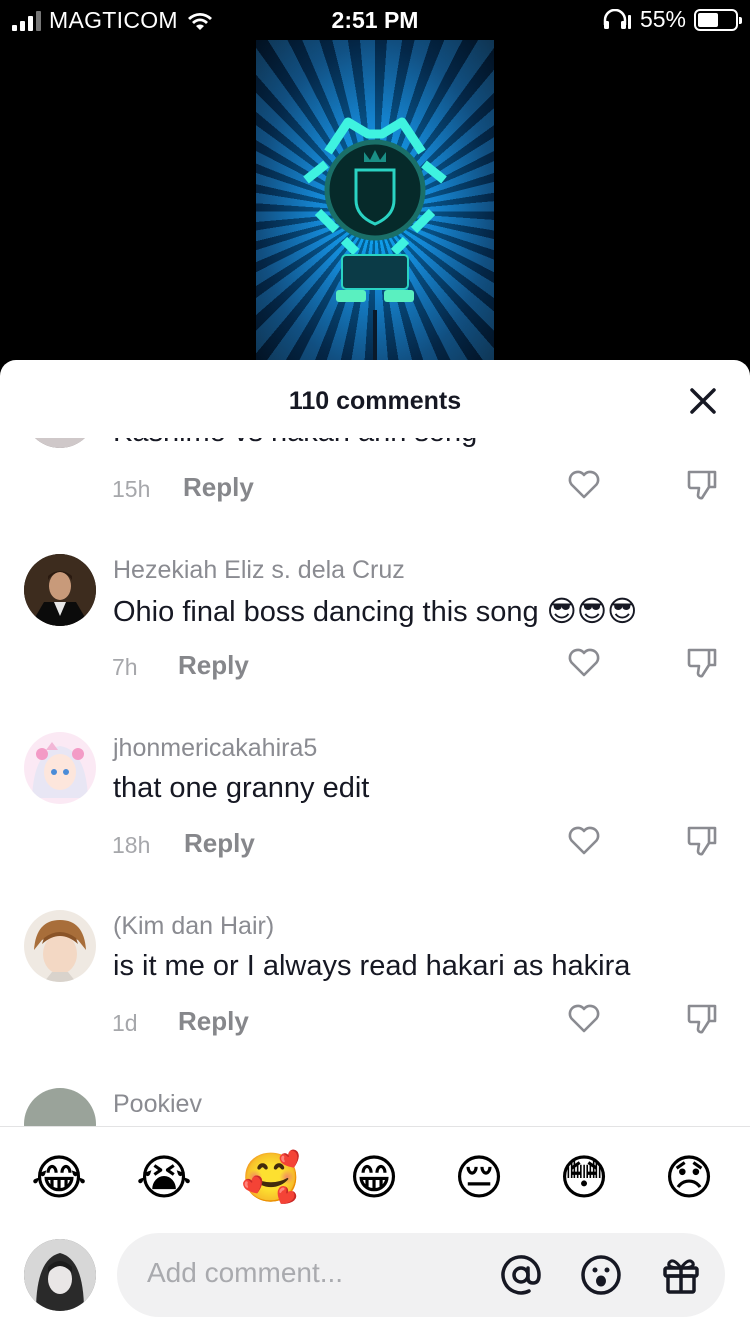 The height and width of the screenshot is (1334, 750). Describe the element at coordinates (617, 18) in the screenshot. I see `headphones-icon` at that location.